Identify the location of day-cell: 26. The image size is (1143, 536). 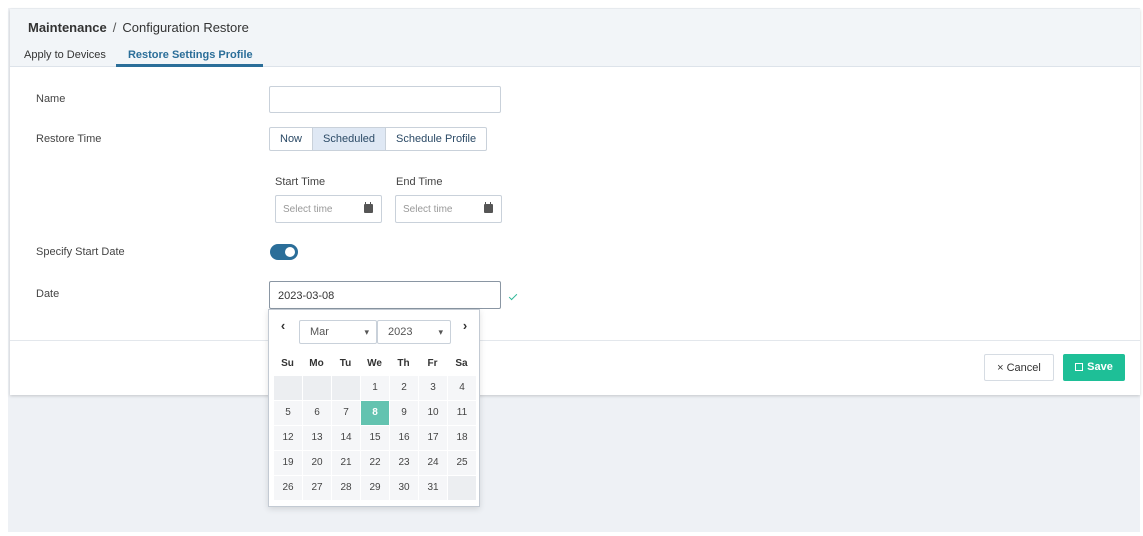
(288, 488).